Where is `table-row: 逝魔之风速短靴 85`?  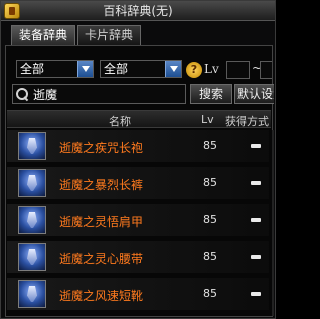
table-row: 逝魔之风速短靴 85 is located at coordinates (138, 294).